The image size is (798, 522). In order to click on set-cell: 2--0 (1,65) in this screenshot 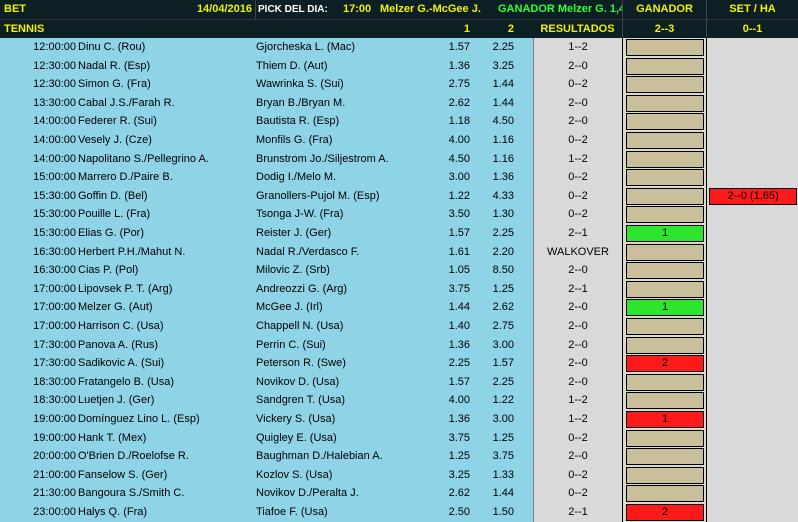, I will do `click(752, 196)`.